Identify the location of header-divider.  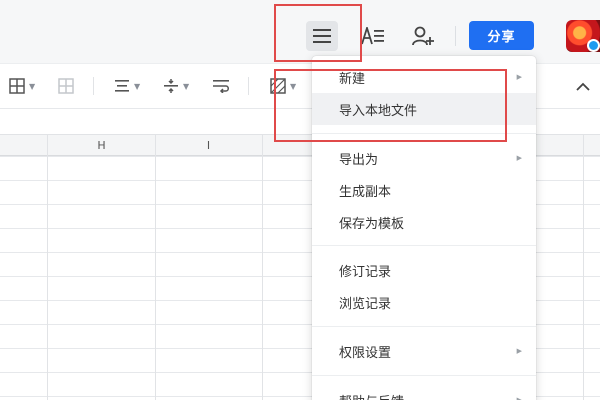
(455, 36).